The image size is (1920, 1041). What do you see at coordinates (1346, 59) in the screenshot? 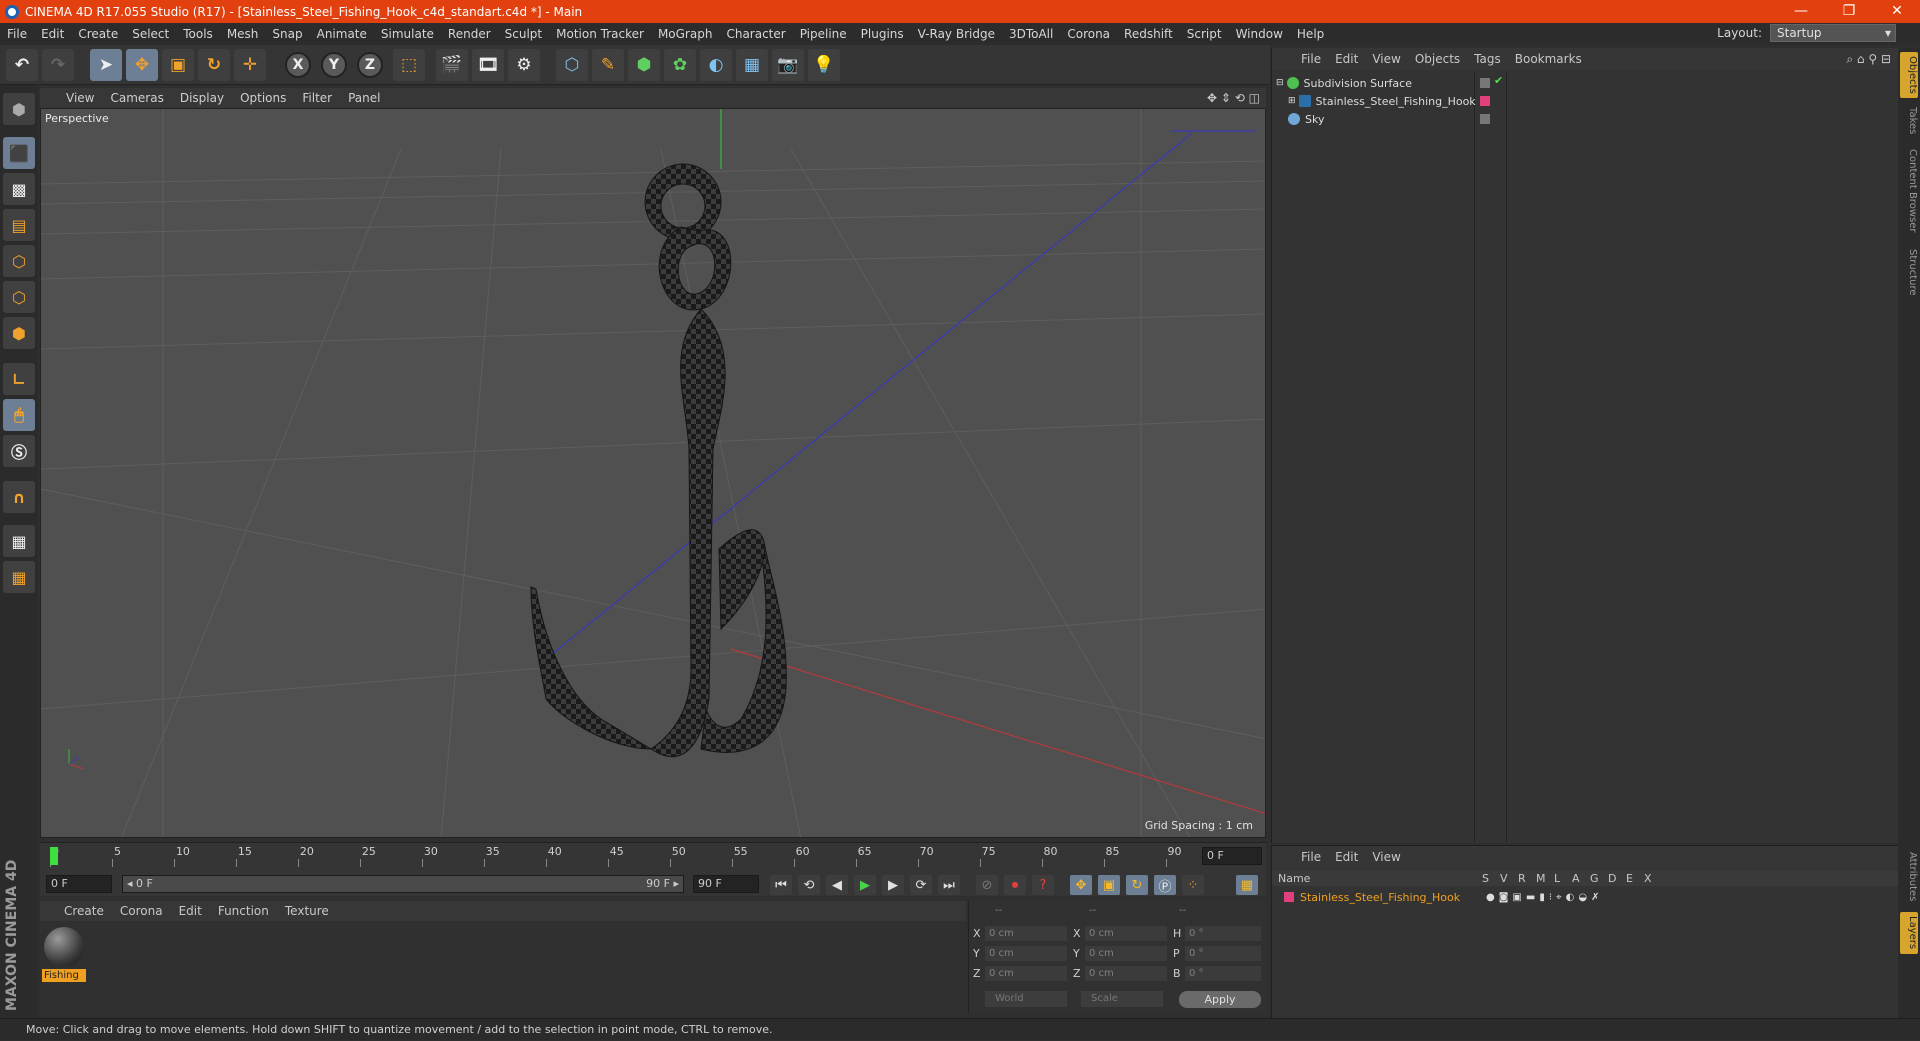
I see `objects-menu-edit: Edit` at bounding box center [1346, 59].